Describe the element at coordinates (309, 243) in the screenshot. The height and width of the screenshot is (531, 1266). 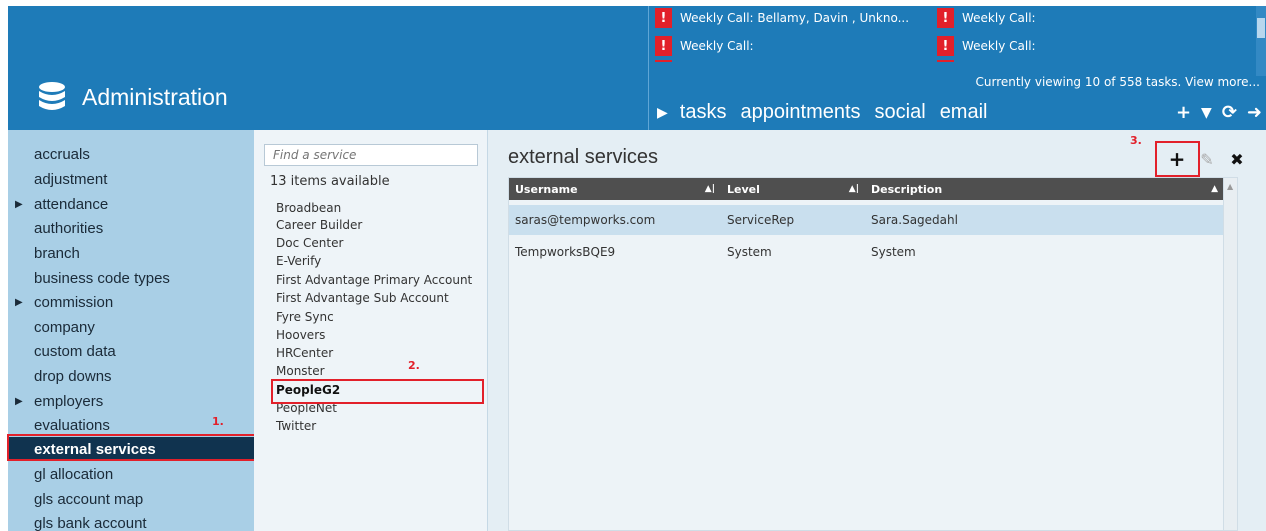
I see `service-item-doc-center: Doc Center` at that location.